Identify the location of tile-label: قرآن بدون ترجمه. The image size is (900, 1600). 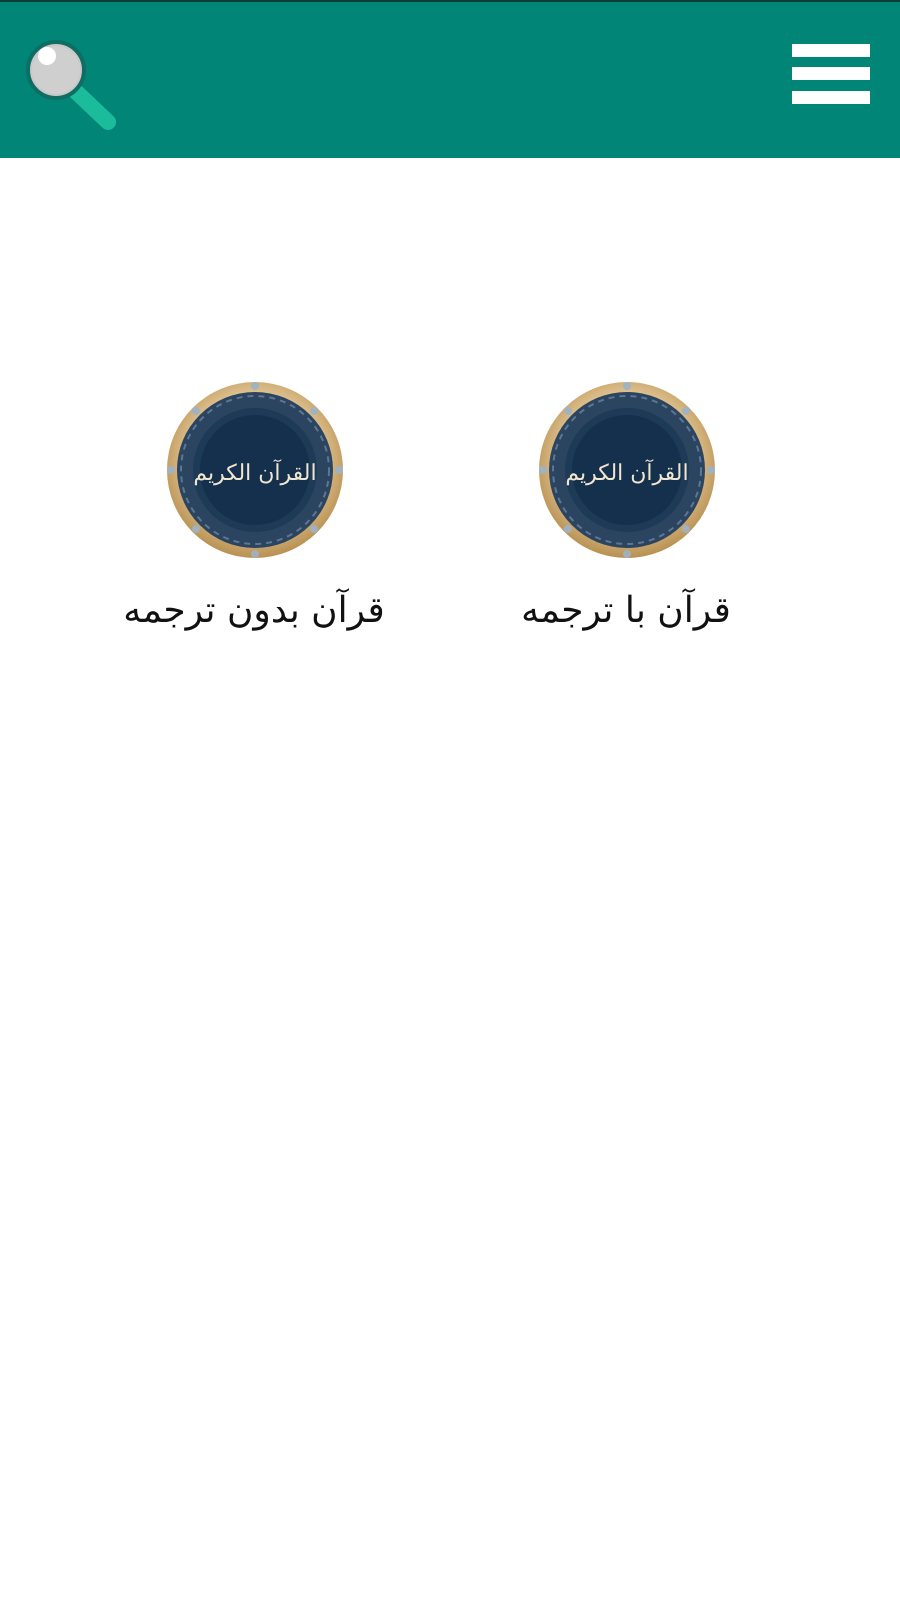
(254, 610).